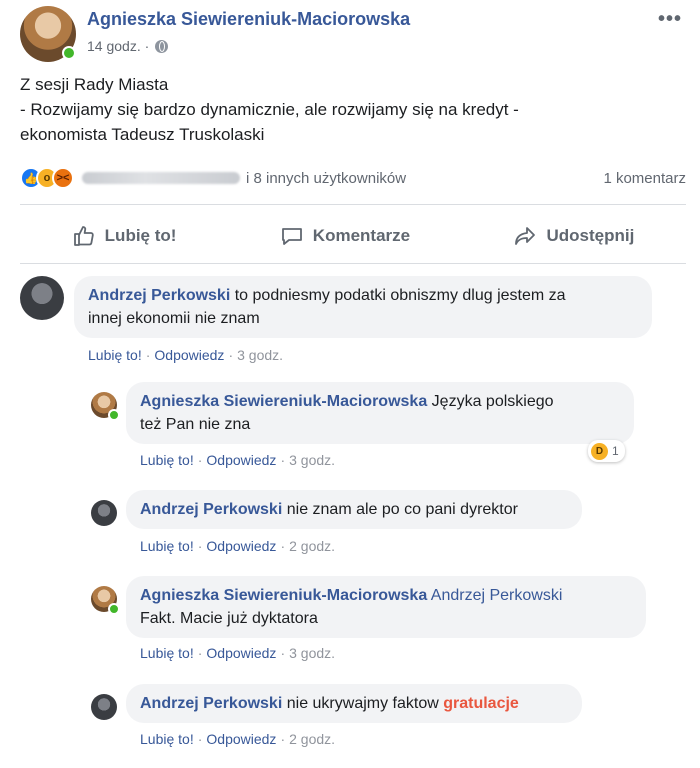 The image size is (700, 768). I want to click on comment-text: Języka polskiego, so click(492, 401).